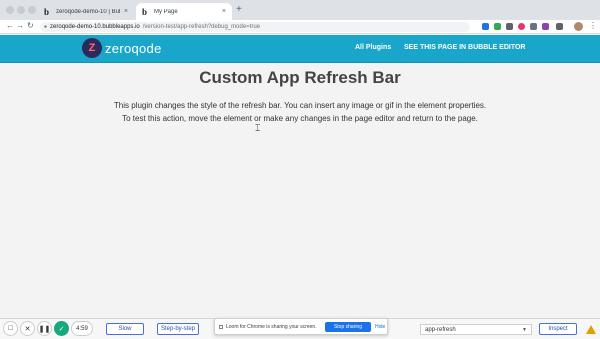 This screenshot has height=339, width=600. What do you see at coordinates (578, 26) in the screenshot?
I see `profile-avatar` at bounding box center [578, 26].